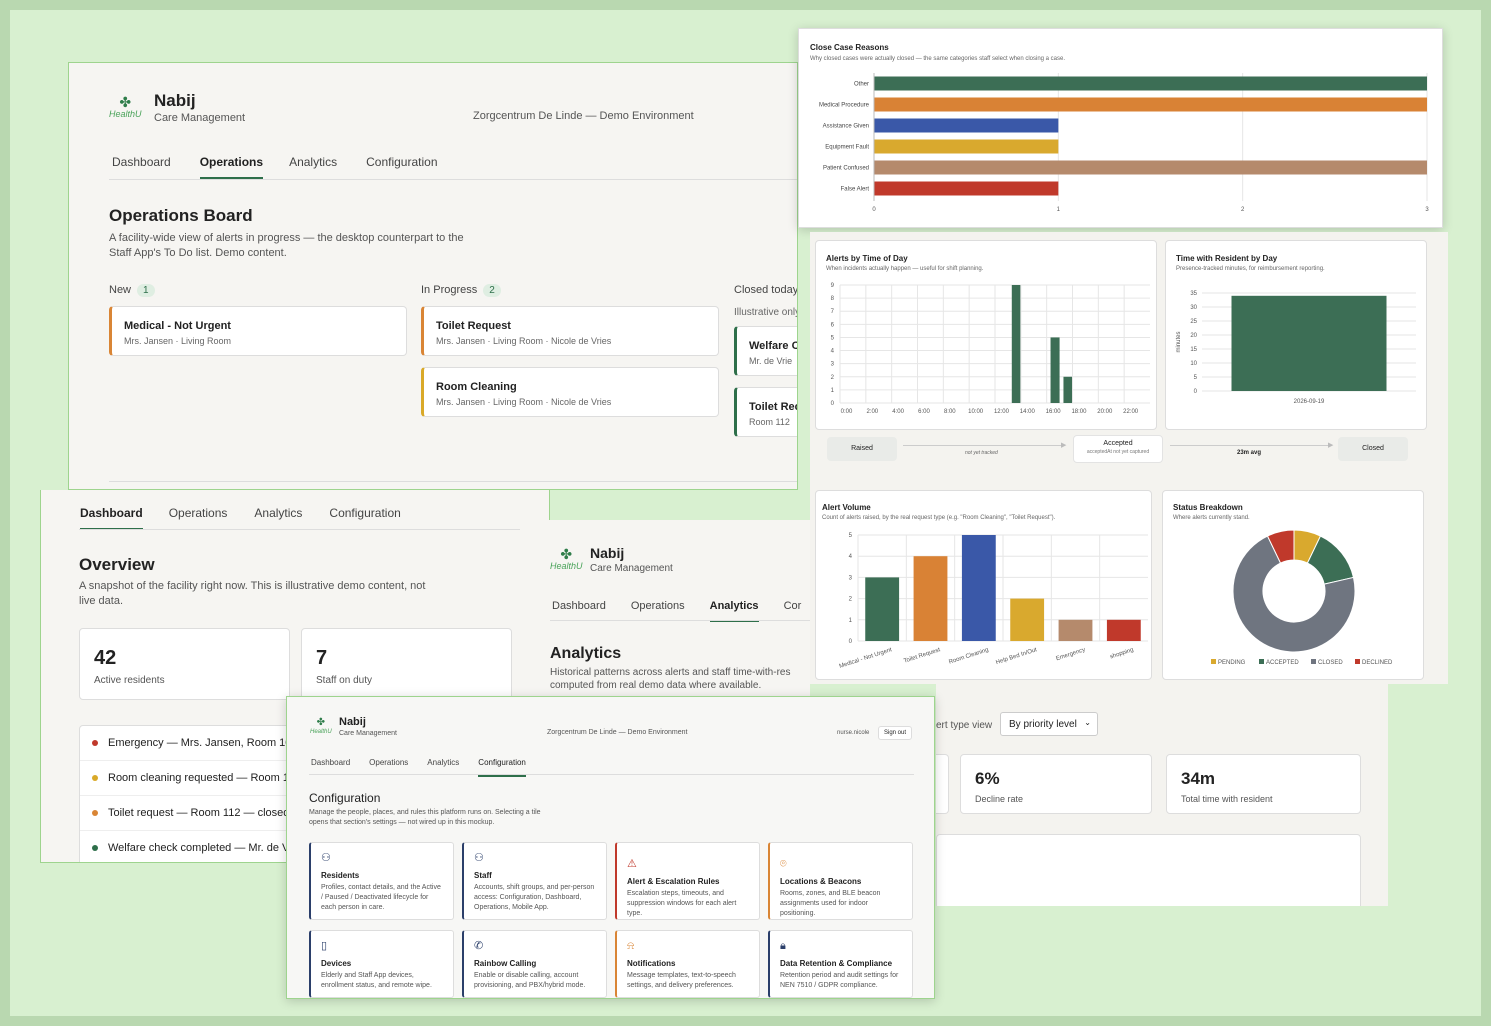  Describe the element at coordinates (1121, 653) in the screenshot. I see `tick-label: shopping` at that location.